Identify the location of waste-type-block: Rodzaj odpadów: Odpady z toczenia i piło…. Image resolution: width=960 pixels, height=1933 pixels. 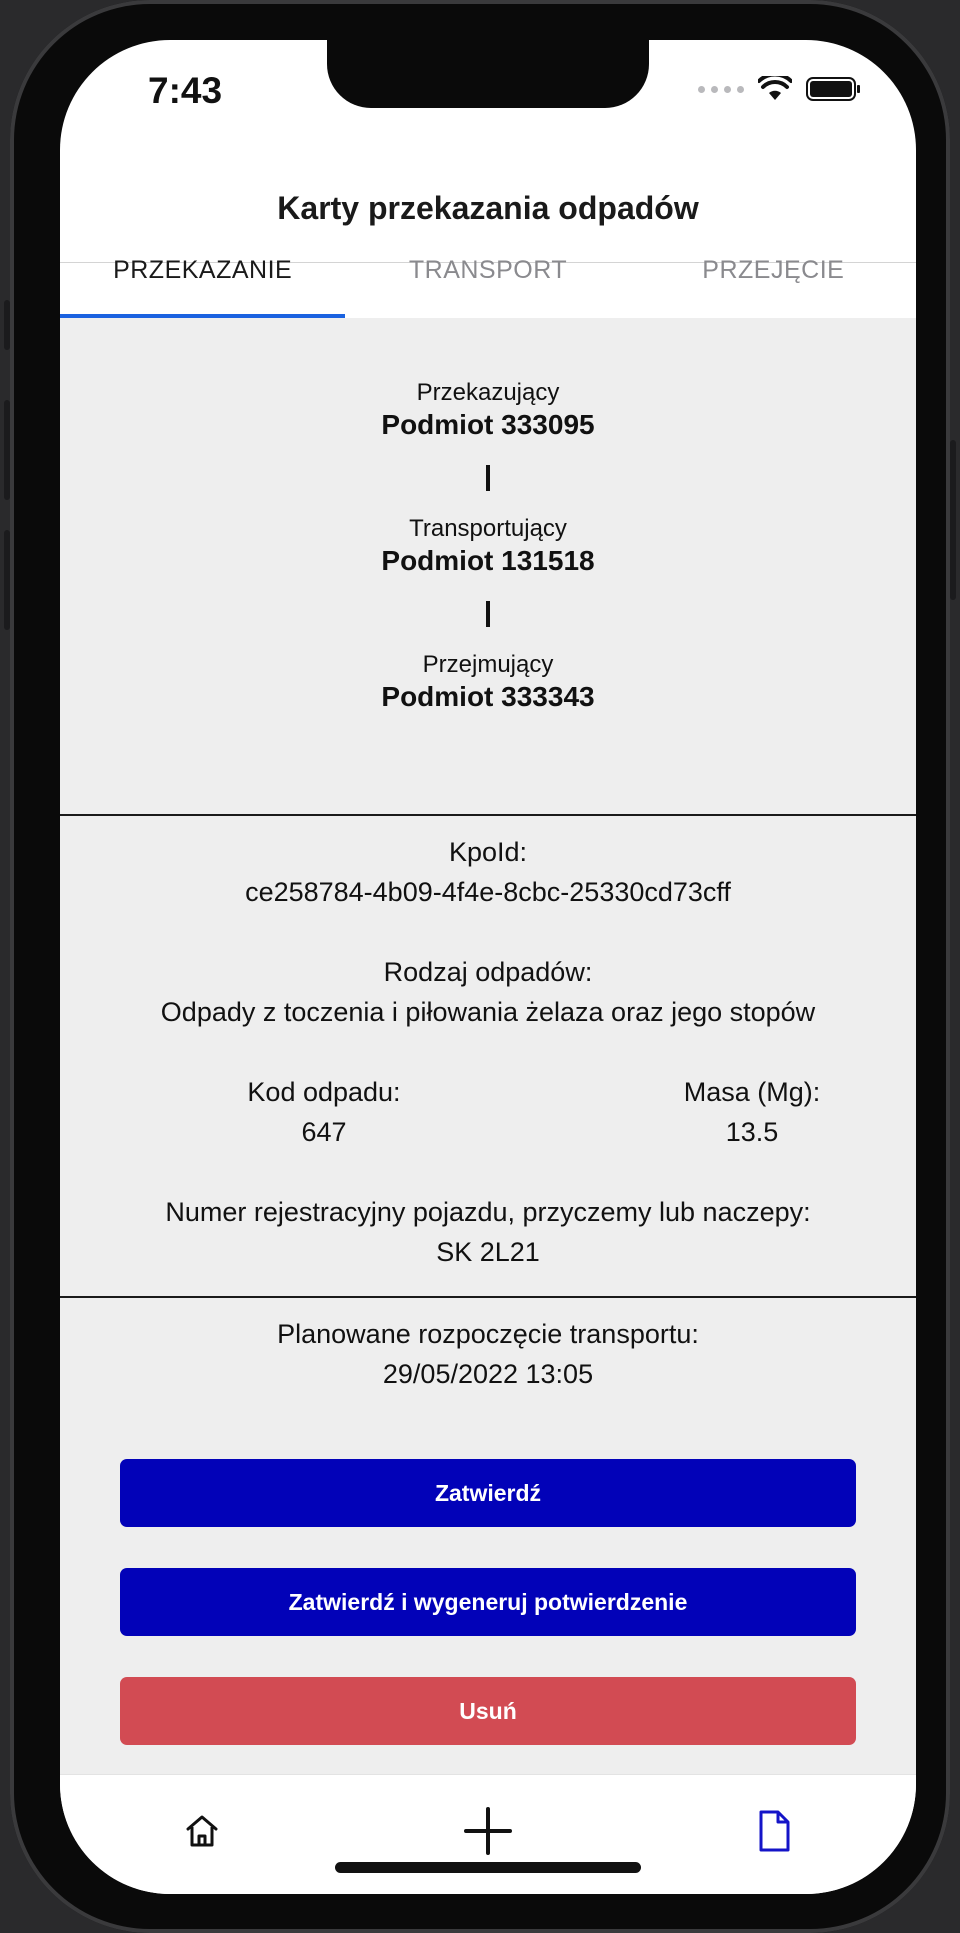
(488, 992).